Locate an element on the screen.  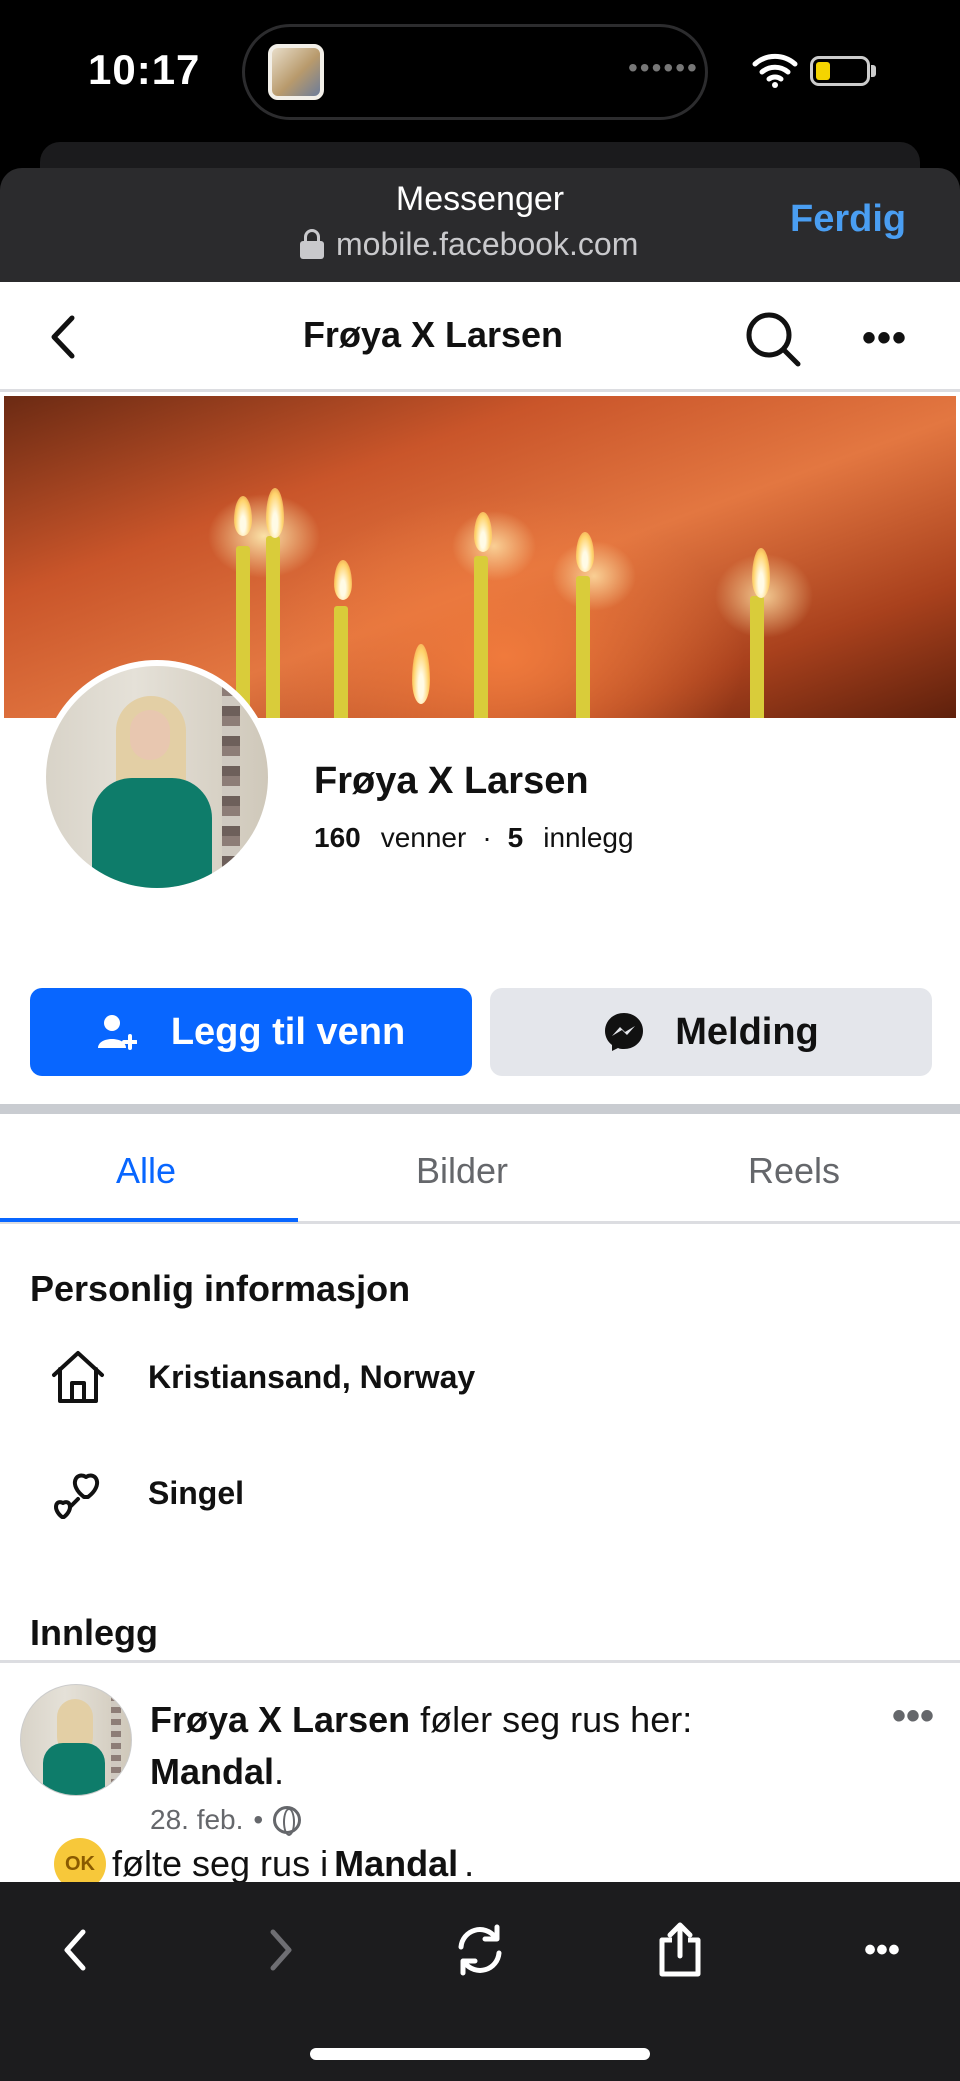
home-indicator is located at coordinates (480, 2054).